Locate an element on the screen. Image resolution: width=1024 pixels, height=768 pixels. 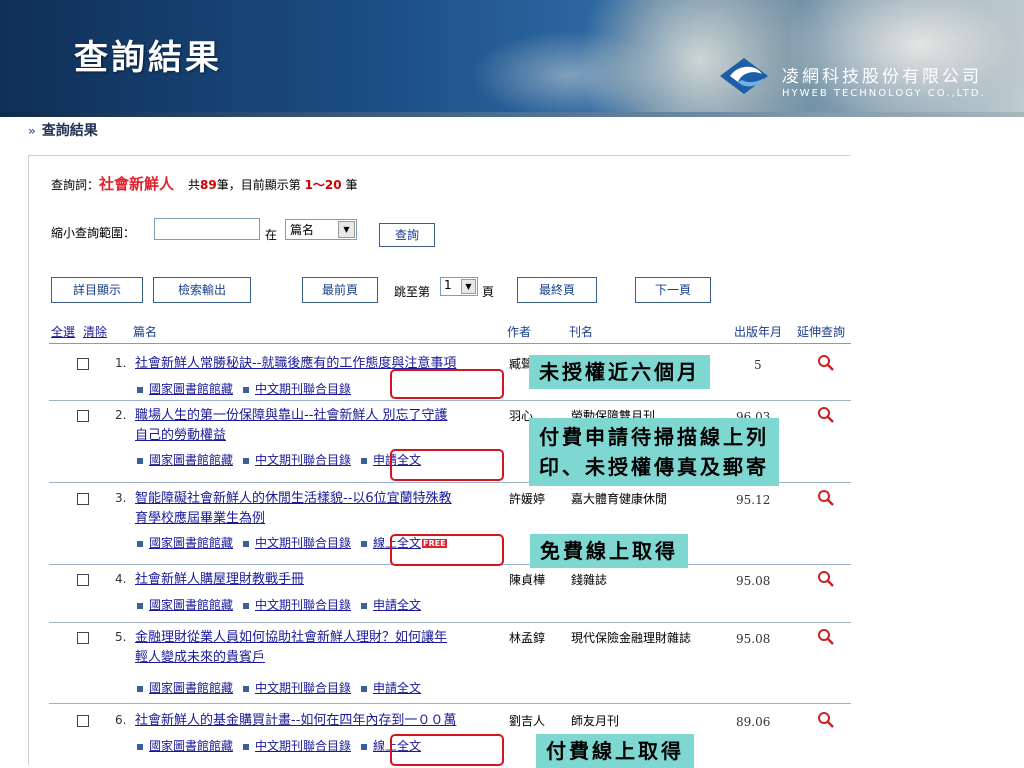
jump-suffix-label: 頁 is located at coordinates (488, 292).